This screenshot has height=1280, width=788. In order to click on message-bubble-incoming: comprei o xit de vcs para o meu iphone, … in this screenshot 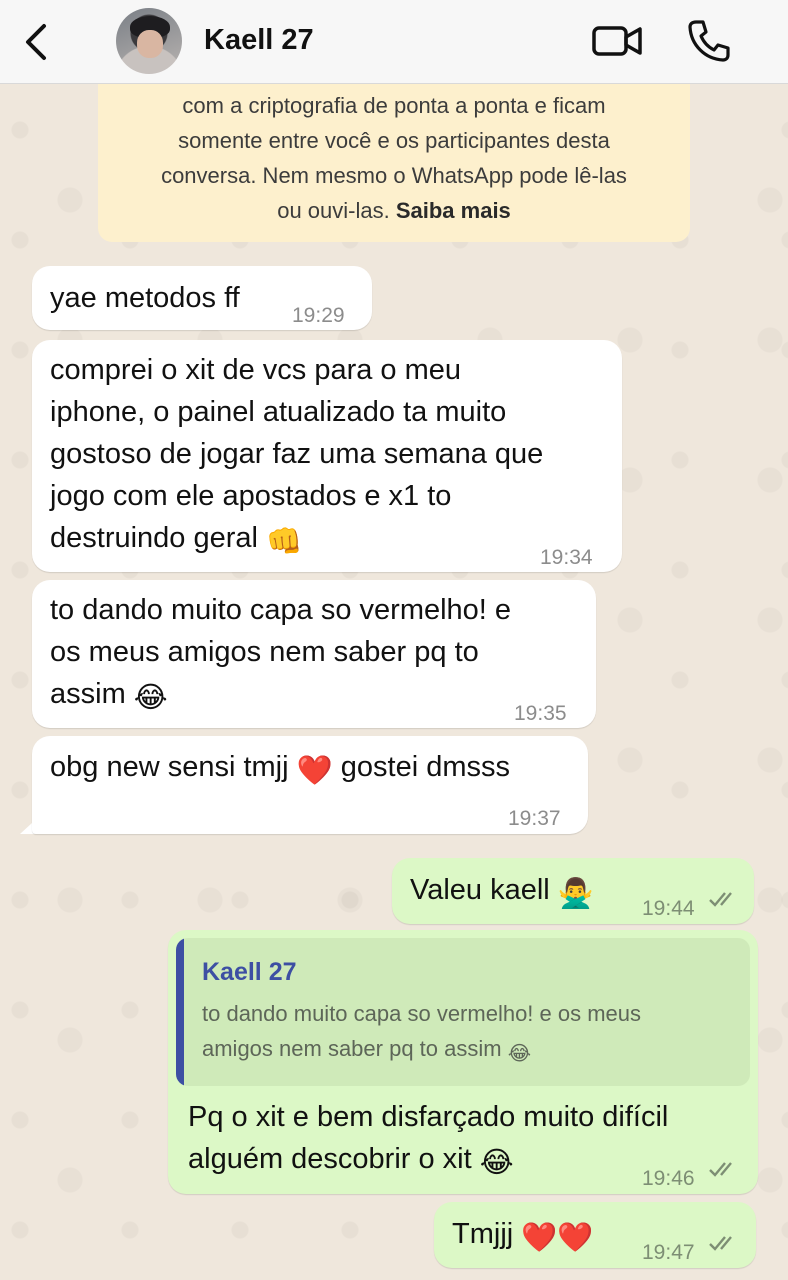, I will do `click(327, 456)`.